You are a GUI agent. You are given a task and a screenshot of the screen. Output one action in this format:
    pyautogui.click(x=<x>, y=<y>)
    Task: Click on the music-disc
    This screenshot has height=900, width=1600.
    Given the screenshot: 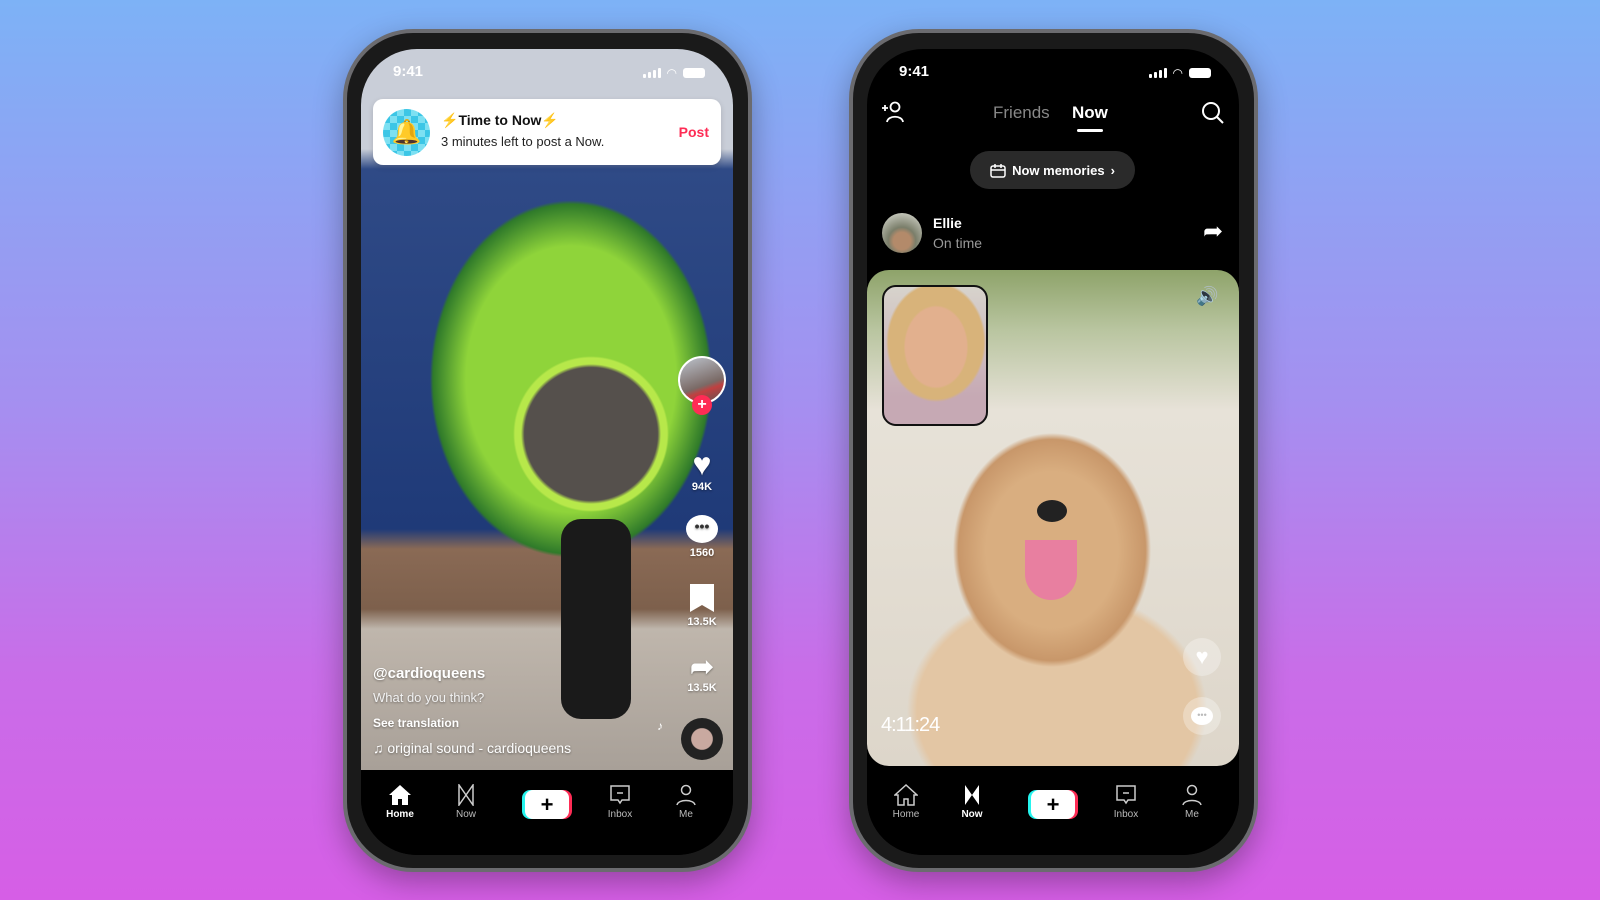 What is the action you would take?
    pyautogui.click(x=702, y=739)
    